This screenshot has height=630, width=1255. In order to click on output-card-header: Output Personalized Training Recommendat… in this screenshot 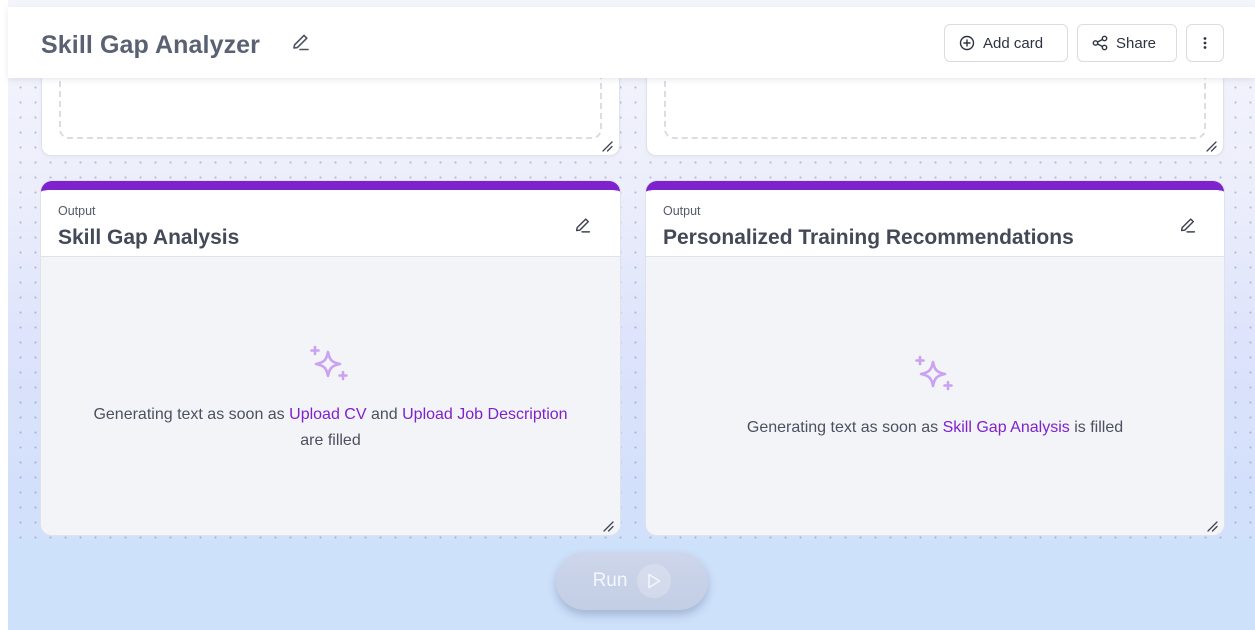, I will do `click(935, 223)`.